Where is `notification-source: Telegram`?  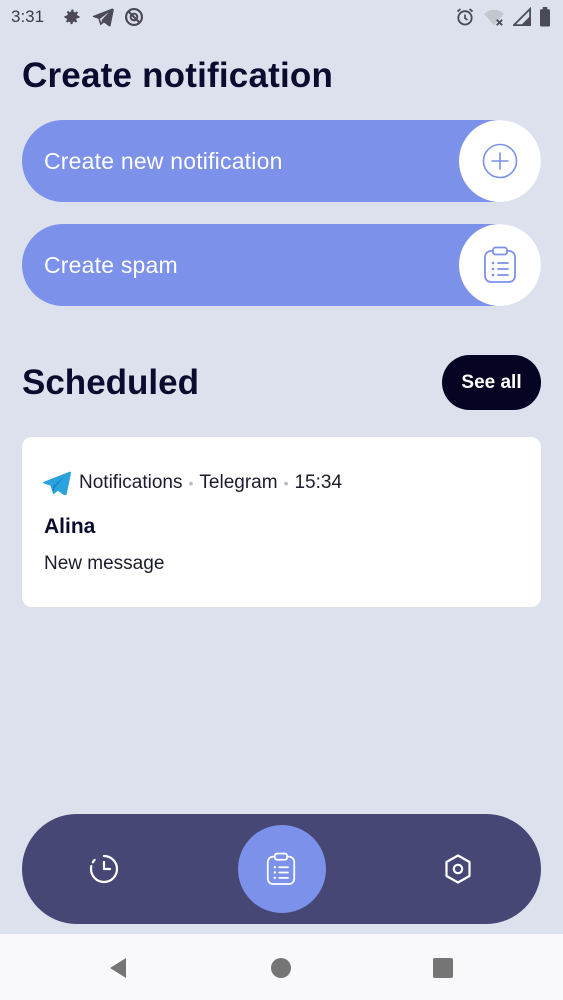 notification-source: Telegram is located at coordinates (238, 482).